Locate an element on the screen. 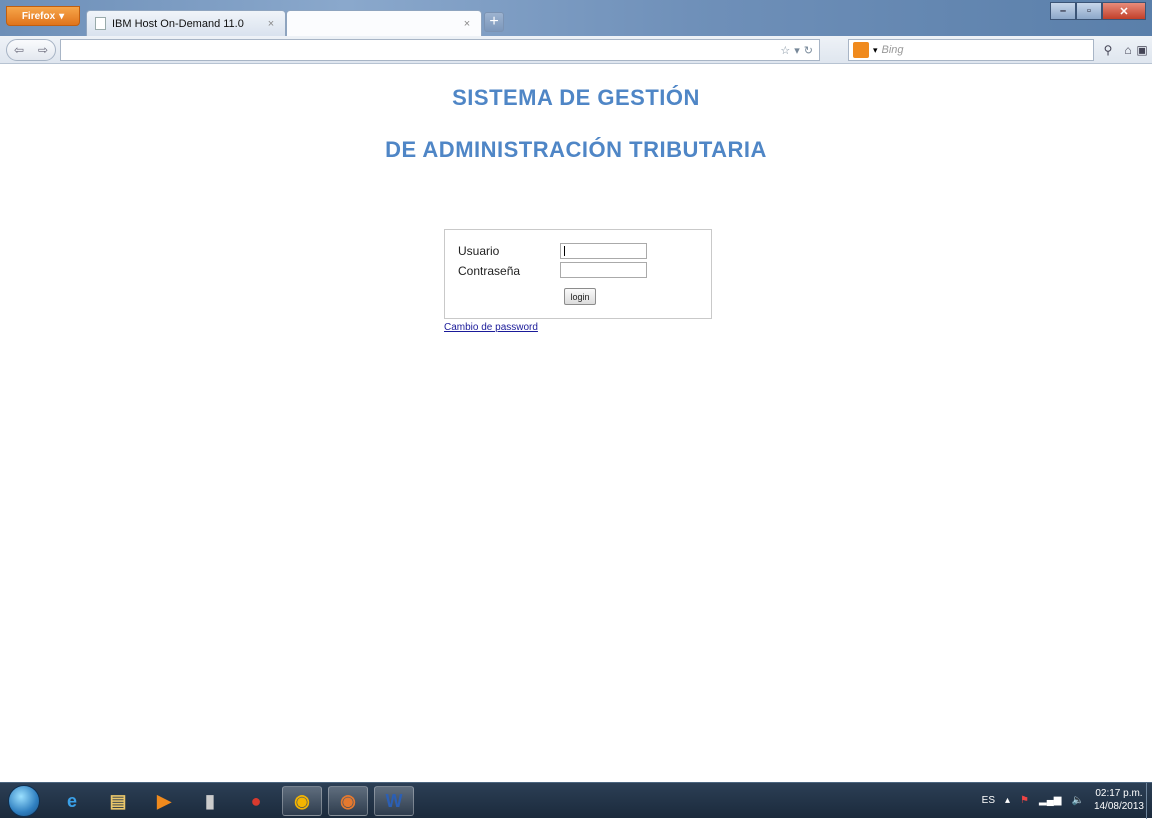 Image resolution: width=1152 pixels, height=819 pixels. password-input is located at coordinates (603, 270).